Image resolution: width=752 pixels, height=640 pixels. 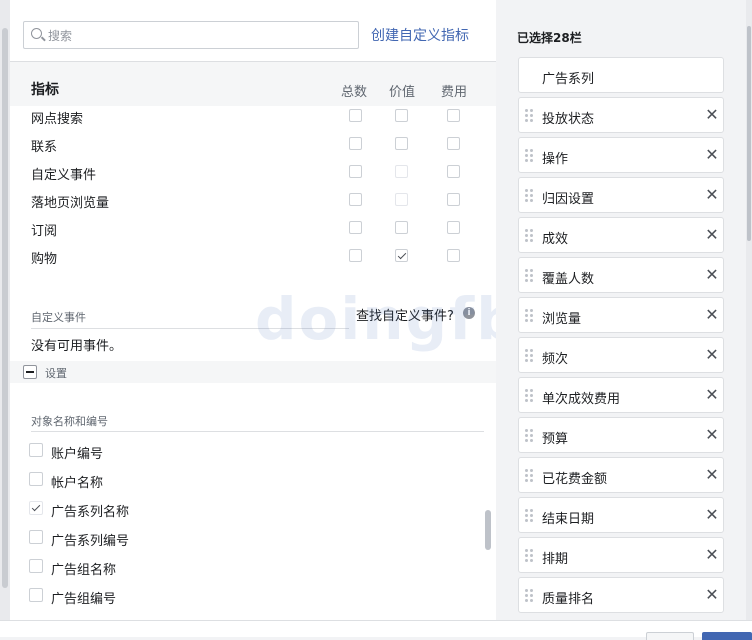 What do you see at coordinates (621, 395) in the screenshot?
I see `selected-column-chip: 单次成效费用 ✕` at bounding box center [621, 395].